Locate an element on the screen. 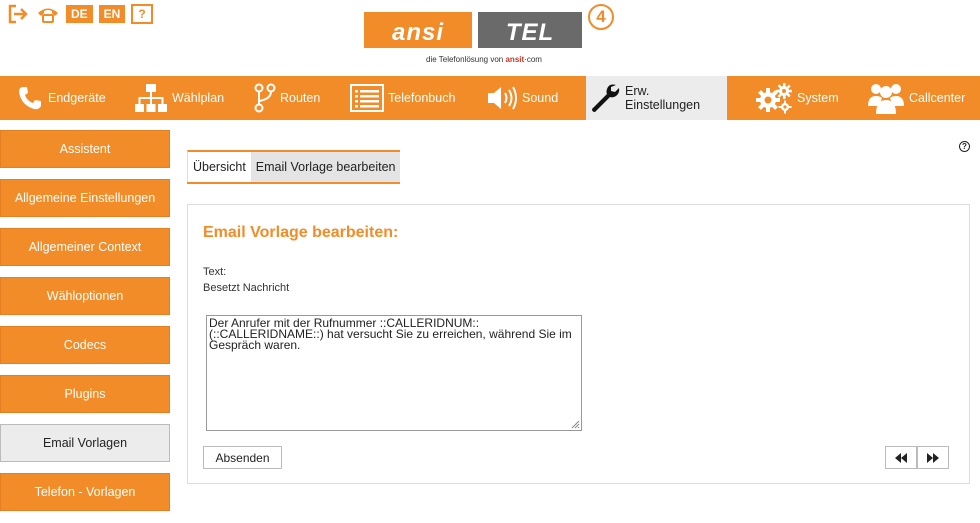 This screenshot has height=523, width=980. nav-item-routen: Routen is located at coordinates (287, 98).